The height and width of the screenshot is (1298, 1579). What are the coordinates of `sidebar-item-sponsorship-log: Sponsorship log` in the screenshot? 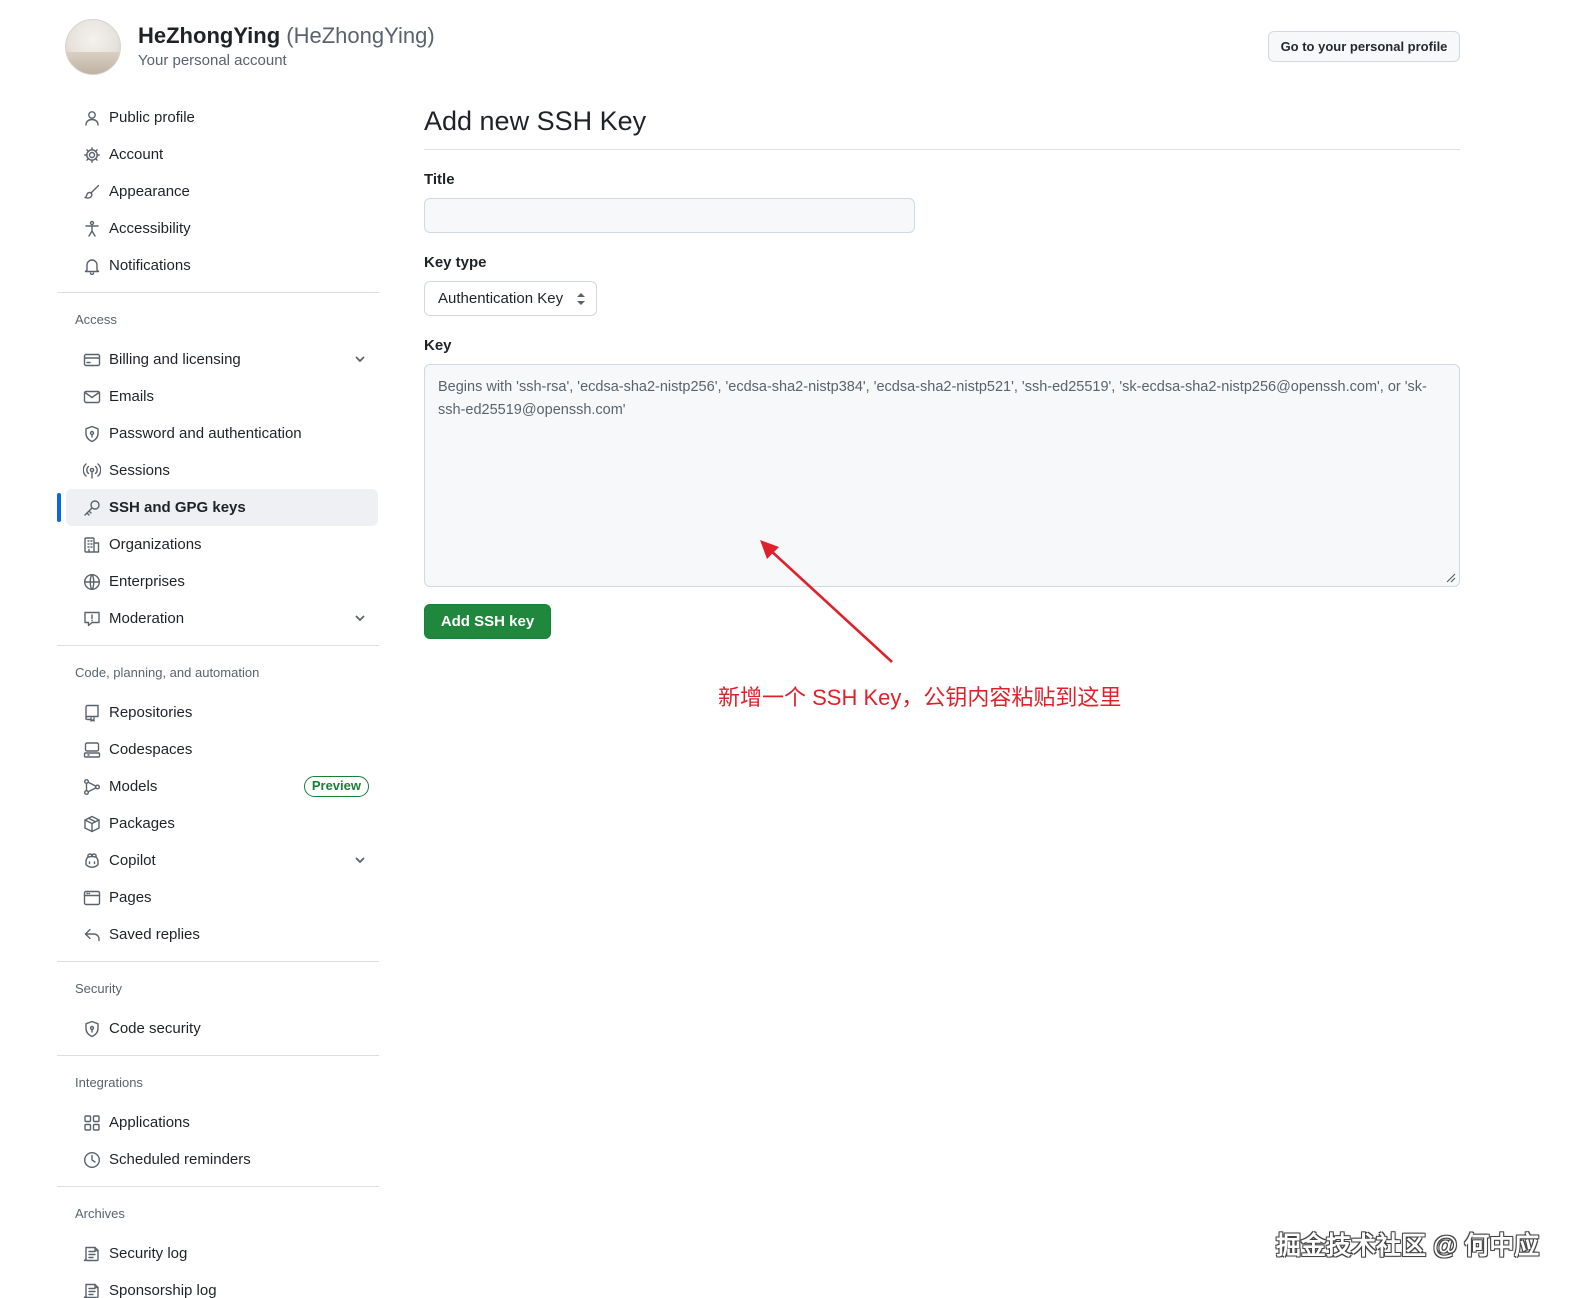 It's located at (222, 1285).